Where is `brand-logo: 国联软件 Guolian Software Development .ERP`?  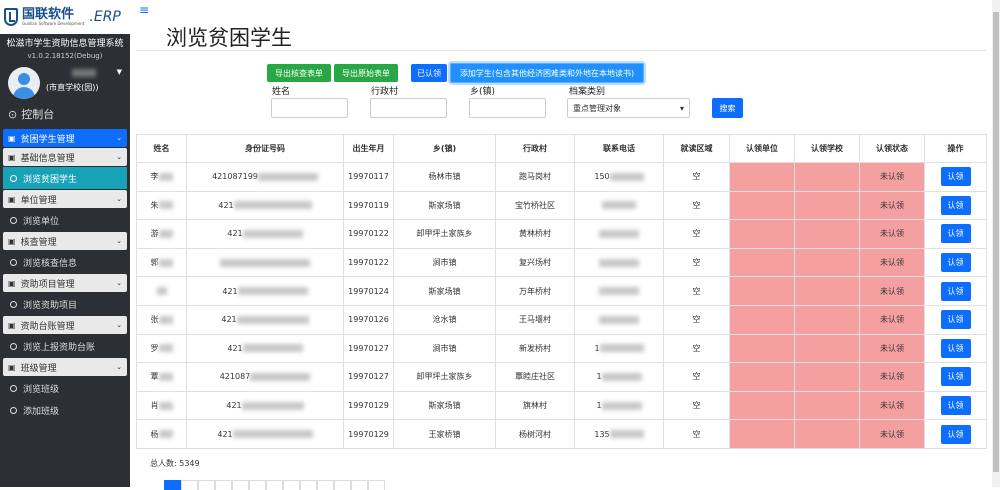
brand-logo: 国联软件 Guolian Software Development .ERP is located at coordinates (65, 17).